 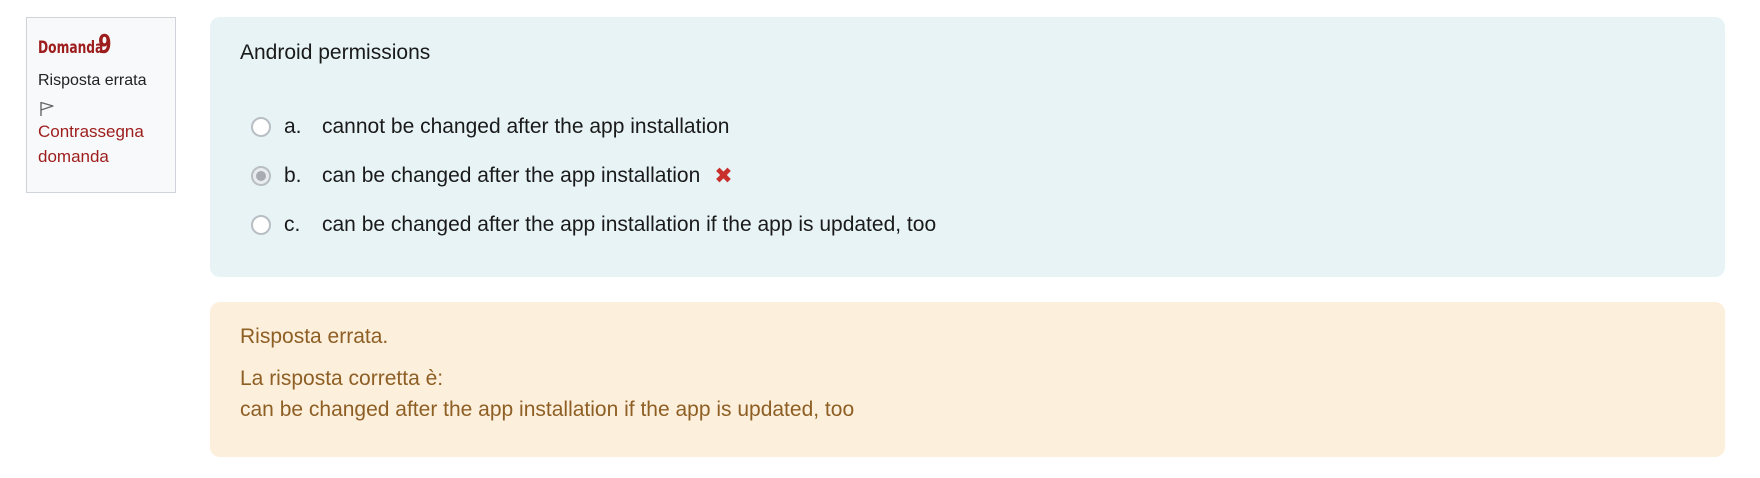 What do you see at coordinates (293, 175) in the screenshot?
I see `answer-letter-b: b.` at bounding box center [293, 175].